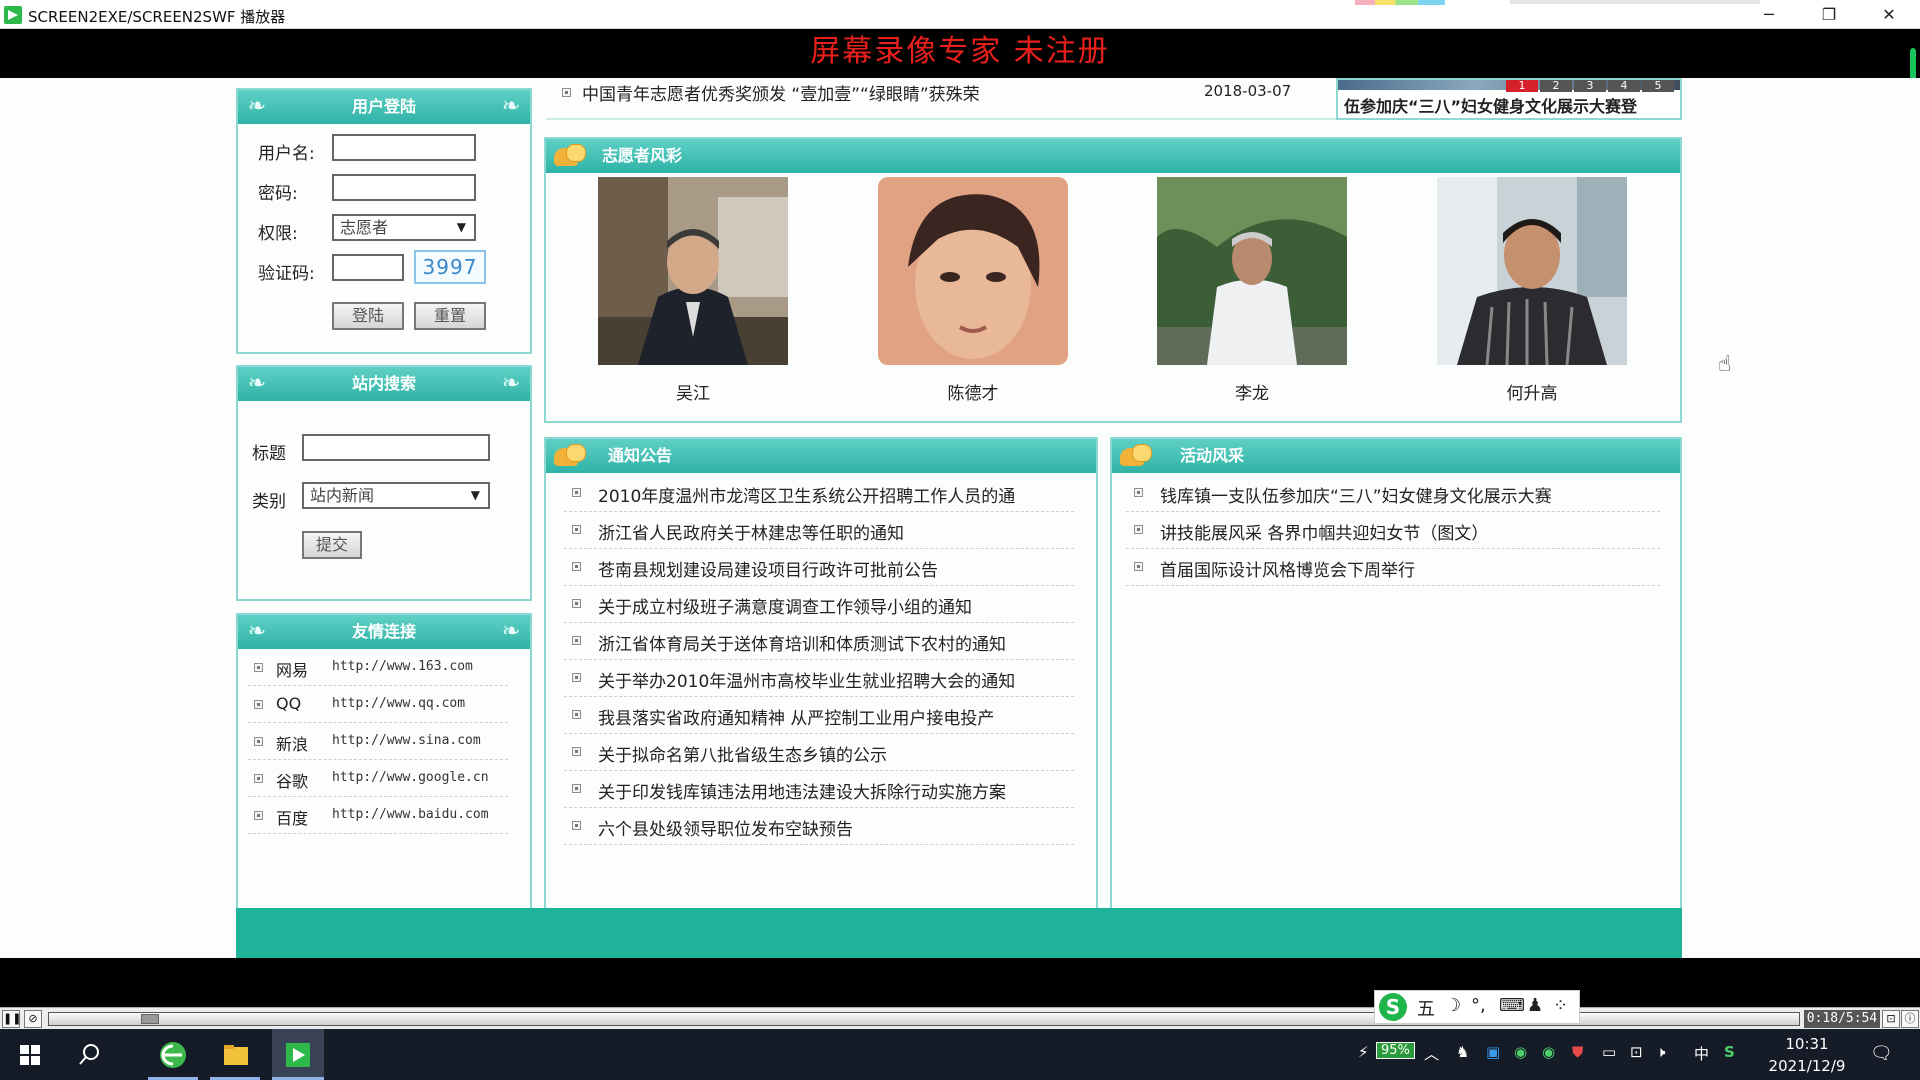 The image size is (1920, 1080). I want to click on notice-link: 关于举办2010年温州市高校毕业生就业招聘大会的通知, so click(806, 679).